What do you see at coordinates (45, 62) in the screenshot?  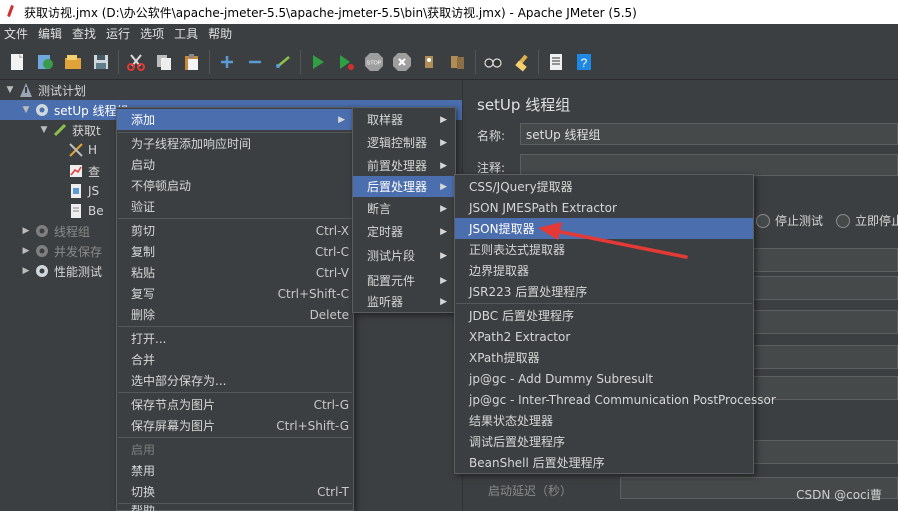 I see `templates-icon` at bounding box center [45, 62].